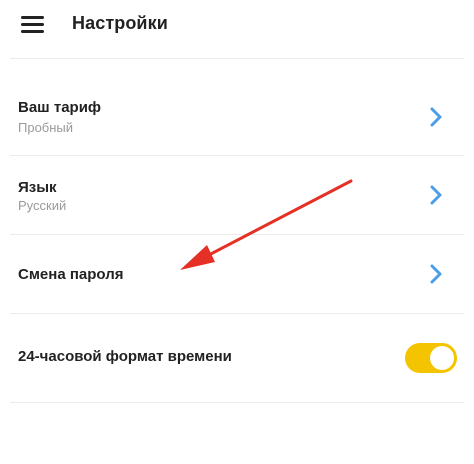 The width and height of the screenshot is (474, 464). What do you see at coordinates (237, 25) in the screenshot?
I see `top-bar: Настройки` at bounding box center [237, 25].